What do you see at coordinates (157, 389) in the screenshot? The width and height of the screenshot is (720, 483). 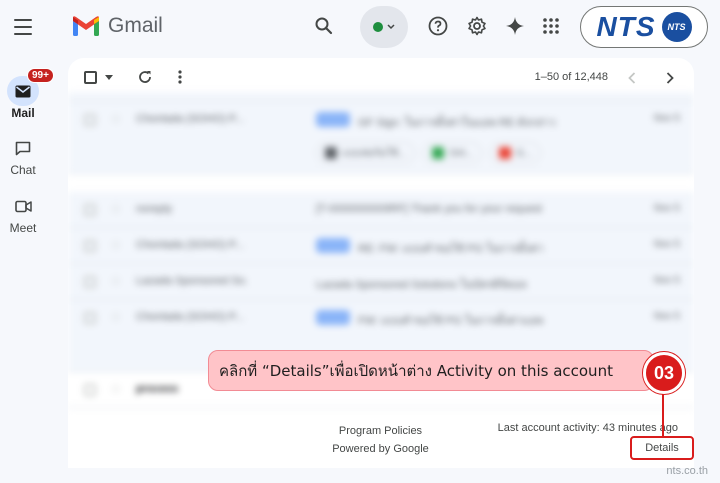 I see `row-sender: process` at bounding box center [157, 389].